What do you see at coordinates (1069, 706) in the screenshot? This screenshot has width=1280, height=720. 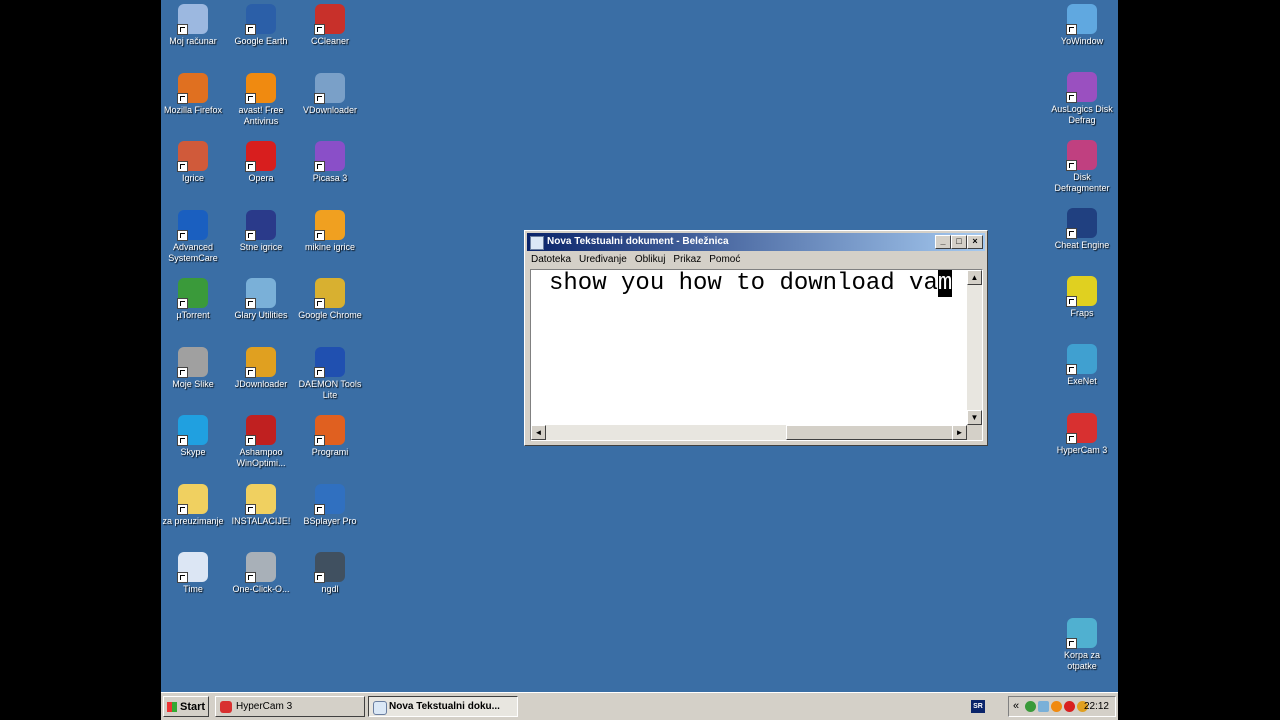 I see `opera-tray-icon` at bounding box center [1069, 706].